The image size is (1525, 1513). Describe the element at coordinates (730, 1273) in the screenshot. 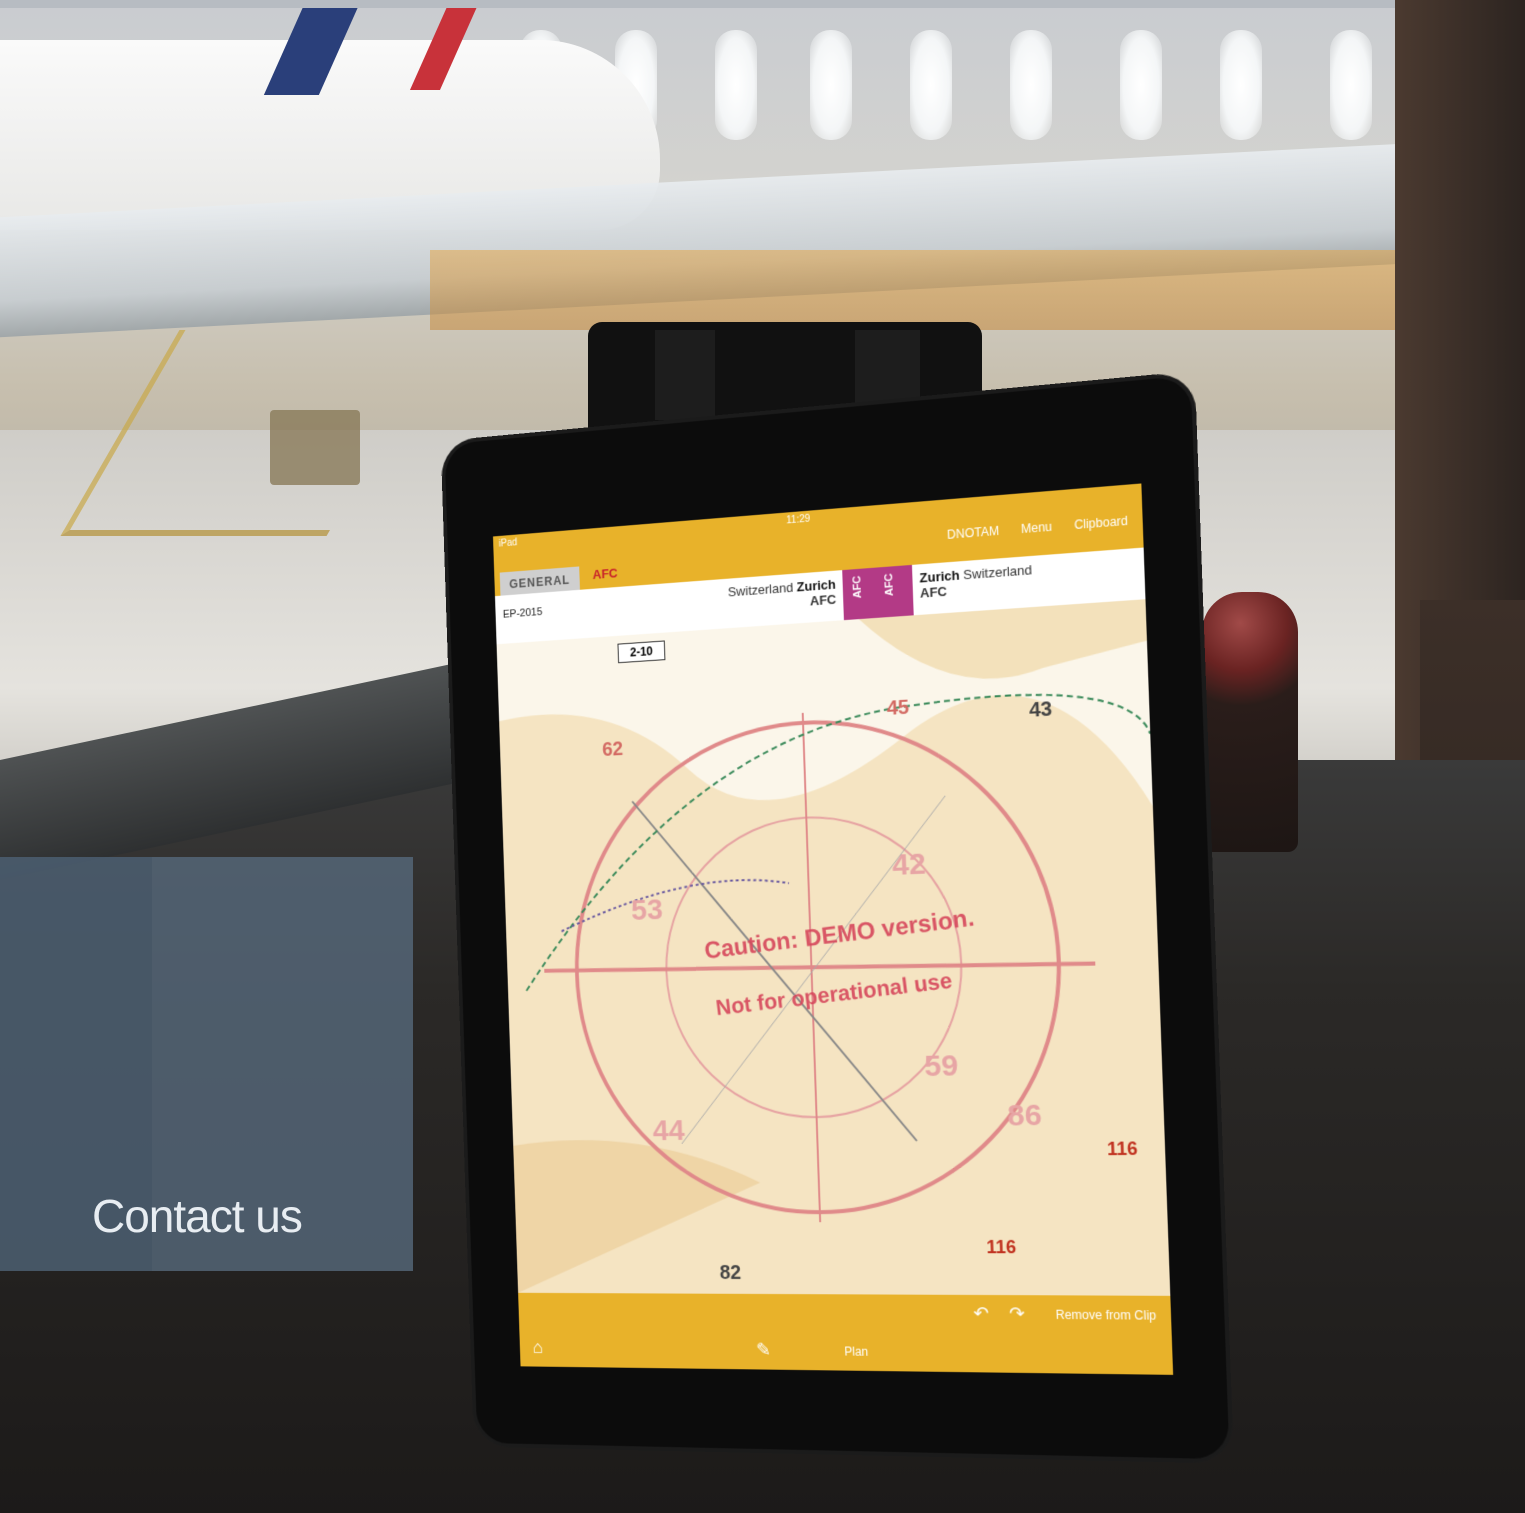

I see `altitude-label: 82` at that location.